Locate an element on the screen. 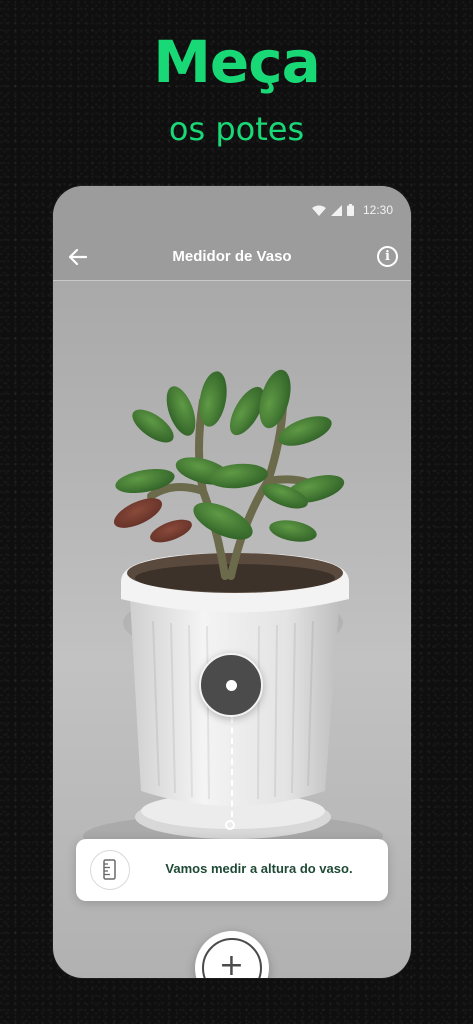 This screenshot has width=473, height=1024. measure-end-point is located at coordinates (230, 825).